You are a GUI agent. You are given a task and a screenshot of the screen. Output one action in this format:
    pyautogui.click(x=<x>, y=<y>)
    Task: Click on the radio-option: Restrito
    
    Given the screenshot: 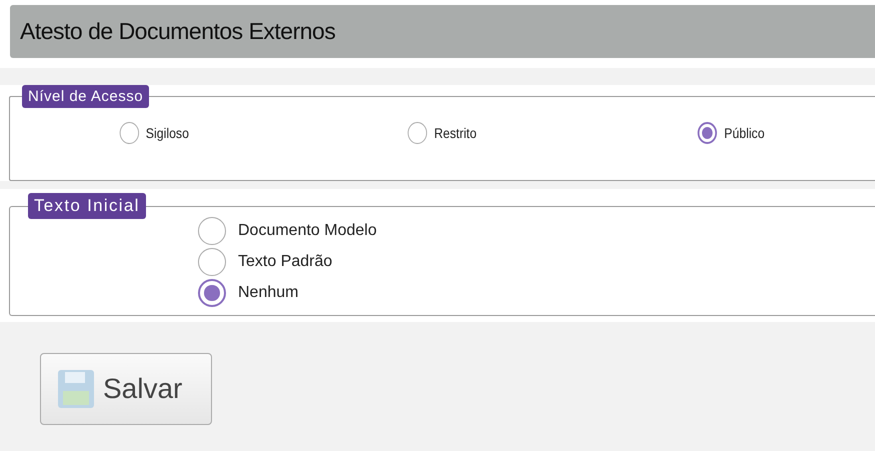 What is the action you would take?
    pyautogui.click(x=443, y=133)
    